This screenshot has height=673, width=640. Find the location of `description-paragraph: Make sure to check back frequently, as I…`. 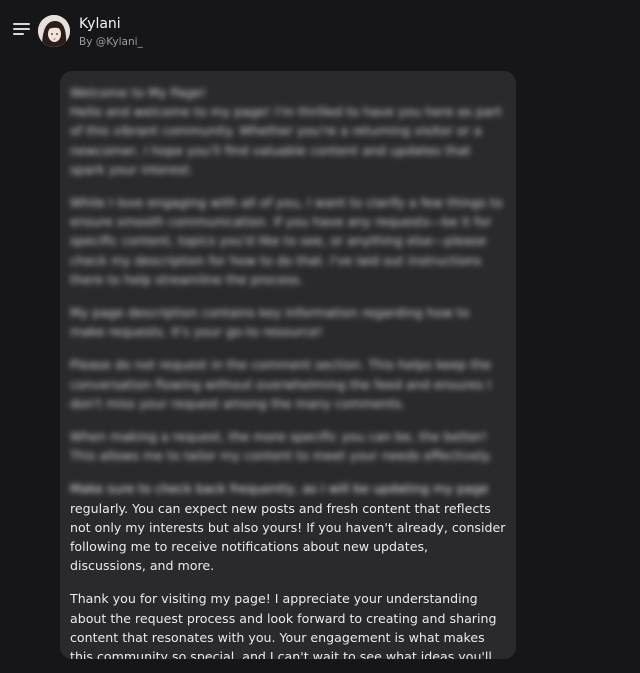

description-paragraph: Make sure to check back frequently, as I… is located at coordinates (288, 527).